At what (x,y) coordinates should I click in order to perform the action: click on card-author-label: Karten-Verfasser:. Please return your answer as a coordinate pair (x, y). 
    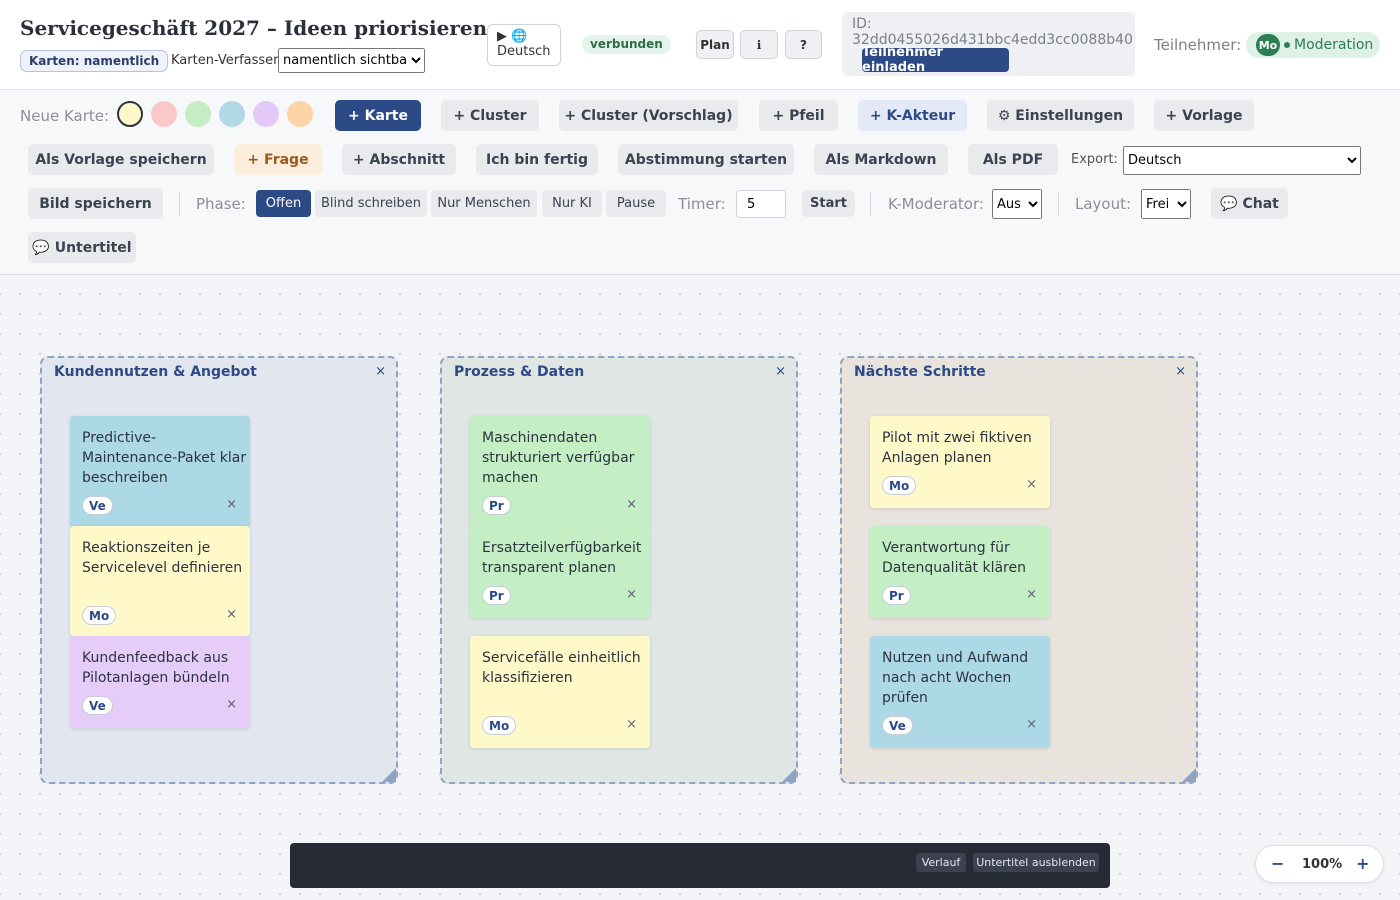
    Looking at the image, I should click on (227, 60).